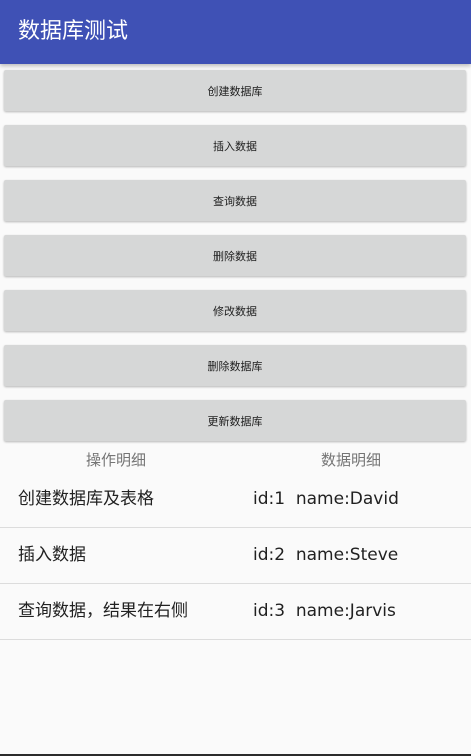  What do you see at coordinates (52, 555) in the screenshot?
I see `operation-text: 插入数据` at bounding box center [52, 555].